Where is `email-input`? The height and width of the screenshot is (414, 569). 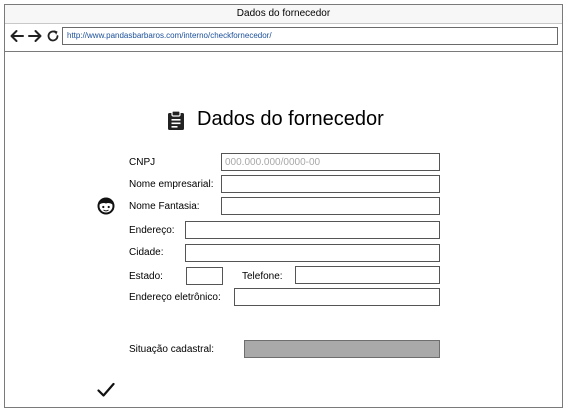
email-input is located at coordinates (337, 297).